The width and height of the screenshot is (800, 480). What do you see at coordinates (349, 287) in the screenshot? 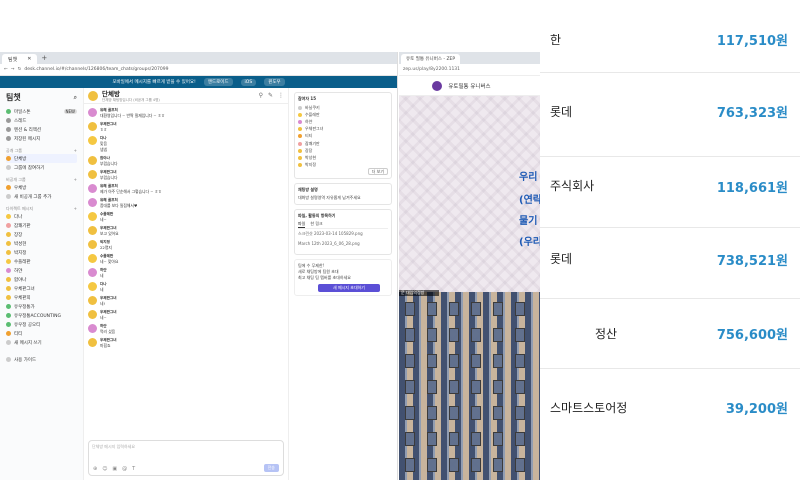
I see `invite-button: 새 메시지 초대하기` at bounding box center [349, 287].